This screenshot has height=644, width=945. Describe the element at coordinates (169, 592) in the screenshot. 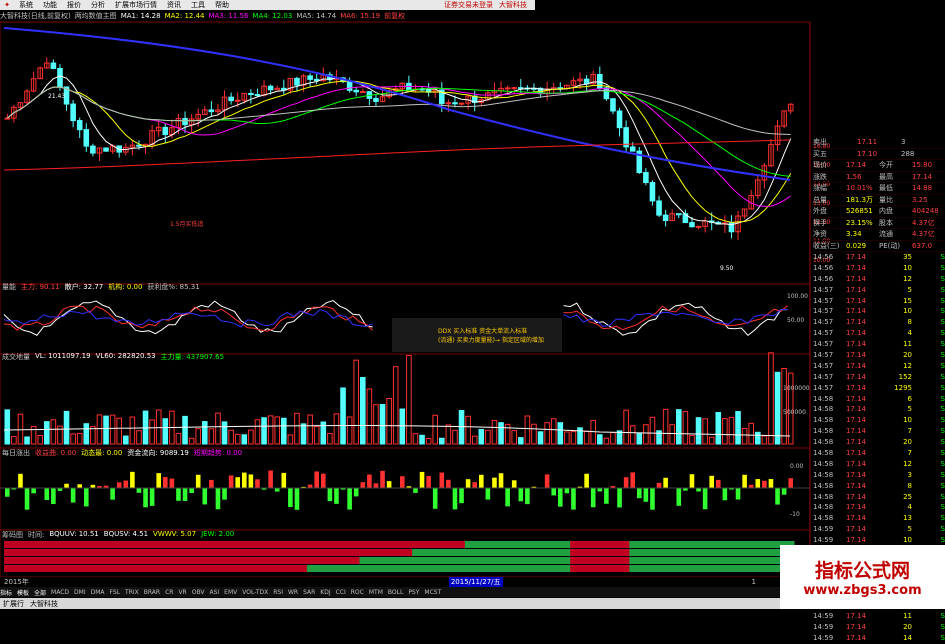

I see `indicator-tab: CR` at that location.